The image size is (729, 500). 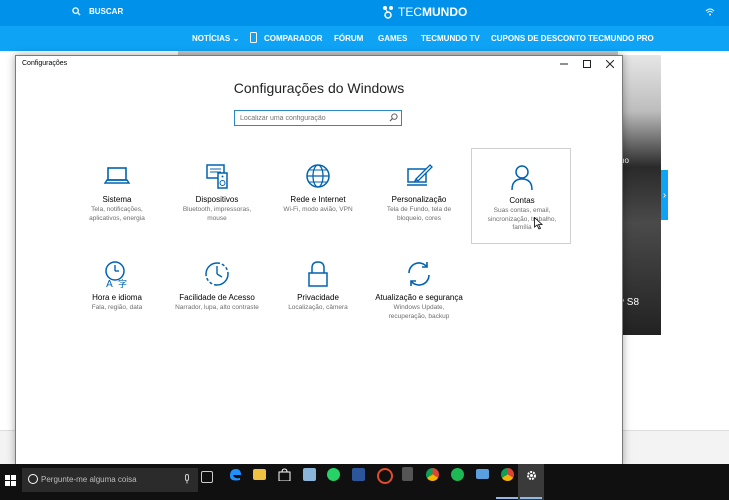 I want to click on mouse-cursor-icon, so click(x=538, y=223).